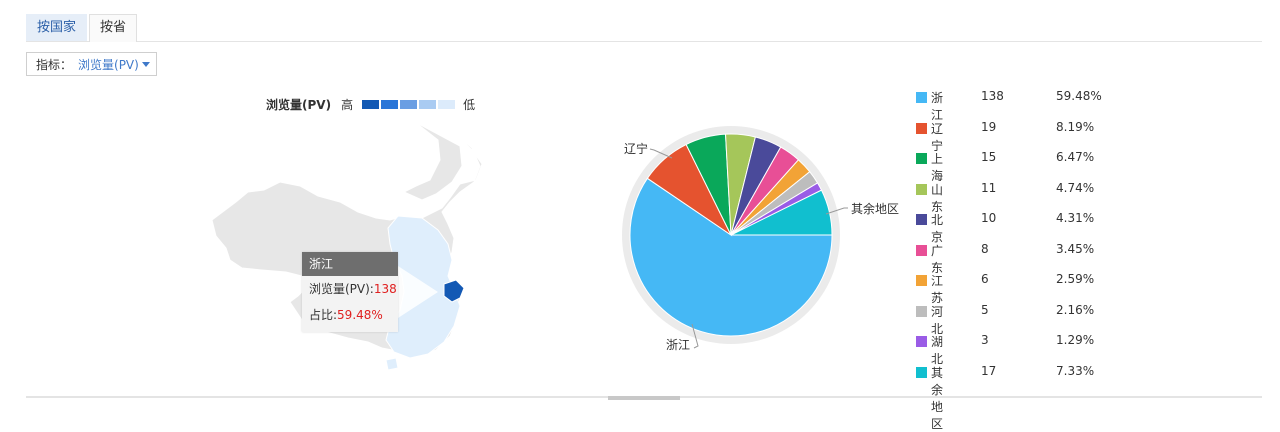 The height and width of the screenshot is (432, 1280). I want to click on legend-percent: 59.48%, so click(1079, 96).